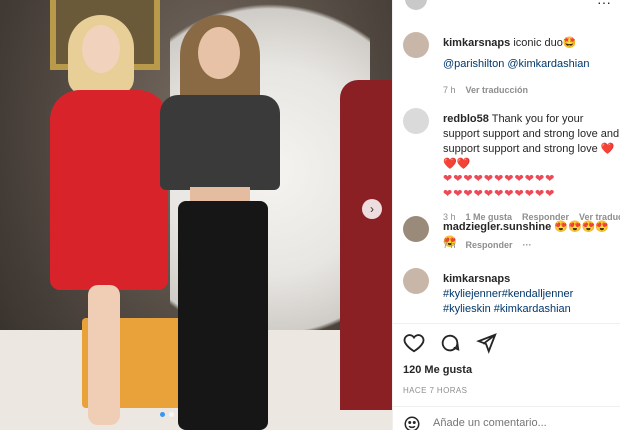 Image resolution: width=620 pixels, height=430 pixels. What do you see at coordinates (466, 119) in the screenshot?
I see `comment-username: redblo58` at bounding box center [466, 119].